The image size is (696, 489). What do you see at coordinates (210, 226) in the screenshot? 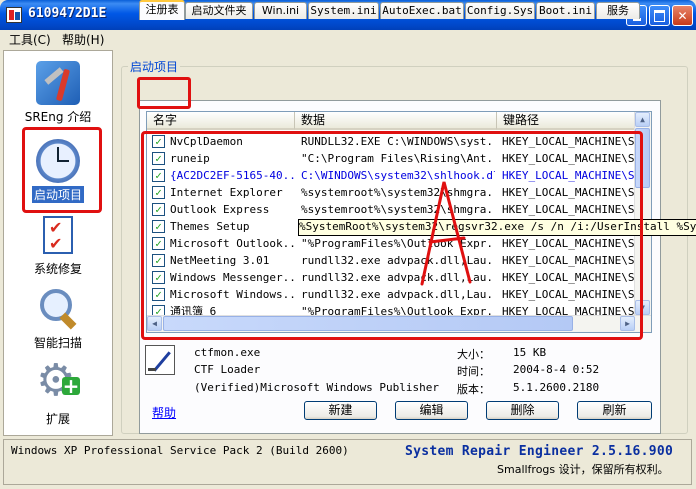
I see `cell-name: Themes Setup` at bounding box center [210, 226].